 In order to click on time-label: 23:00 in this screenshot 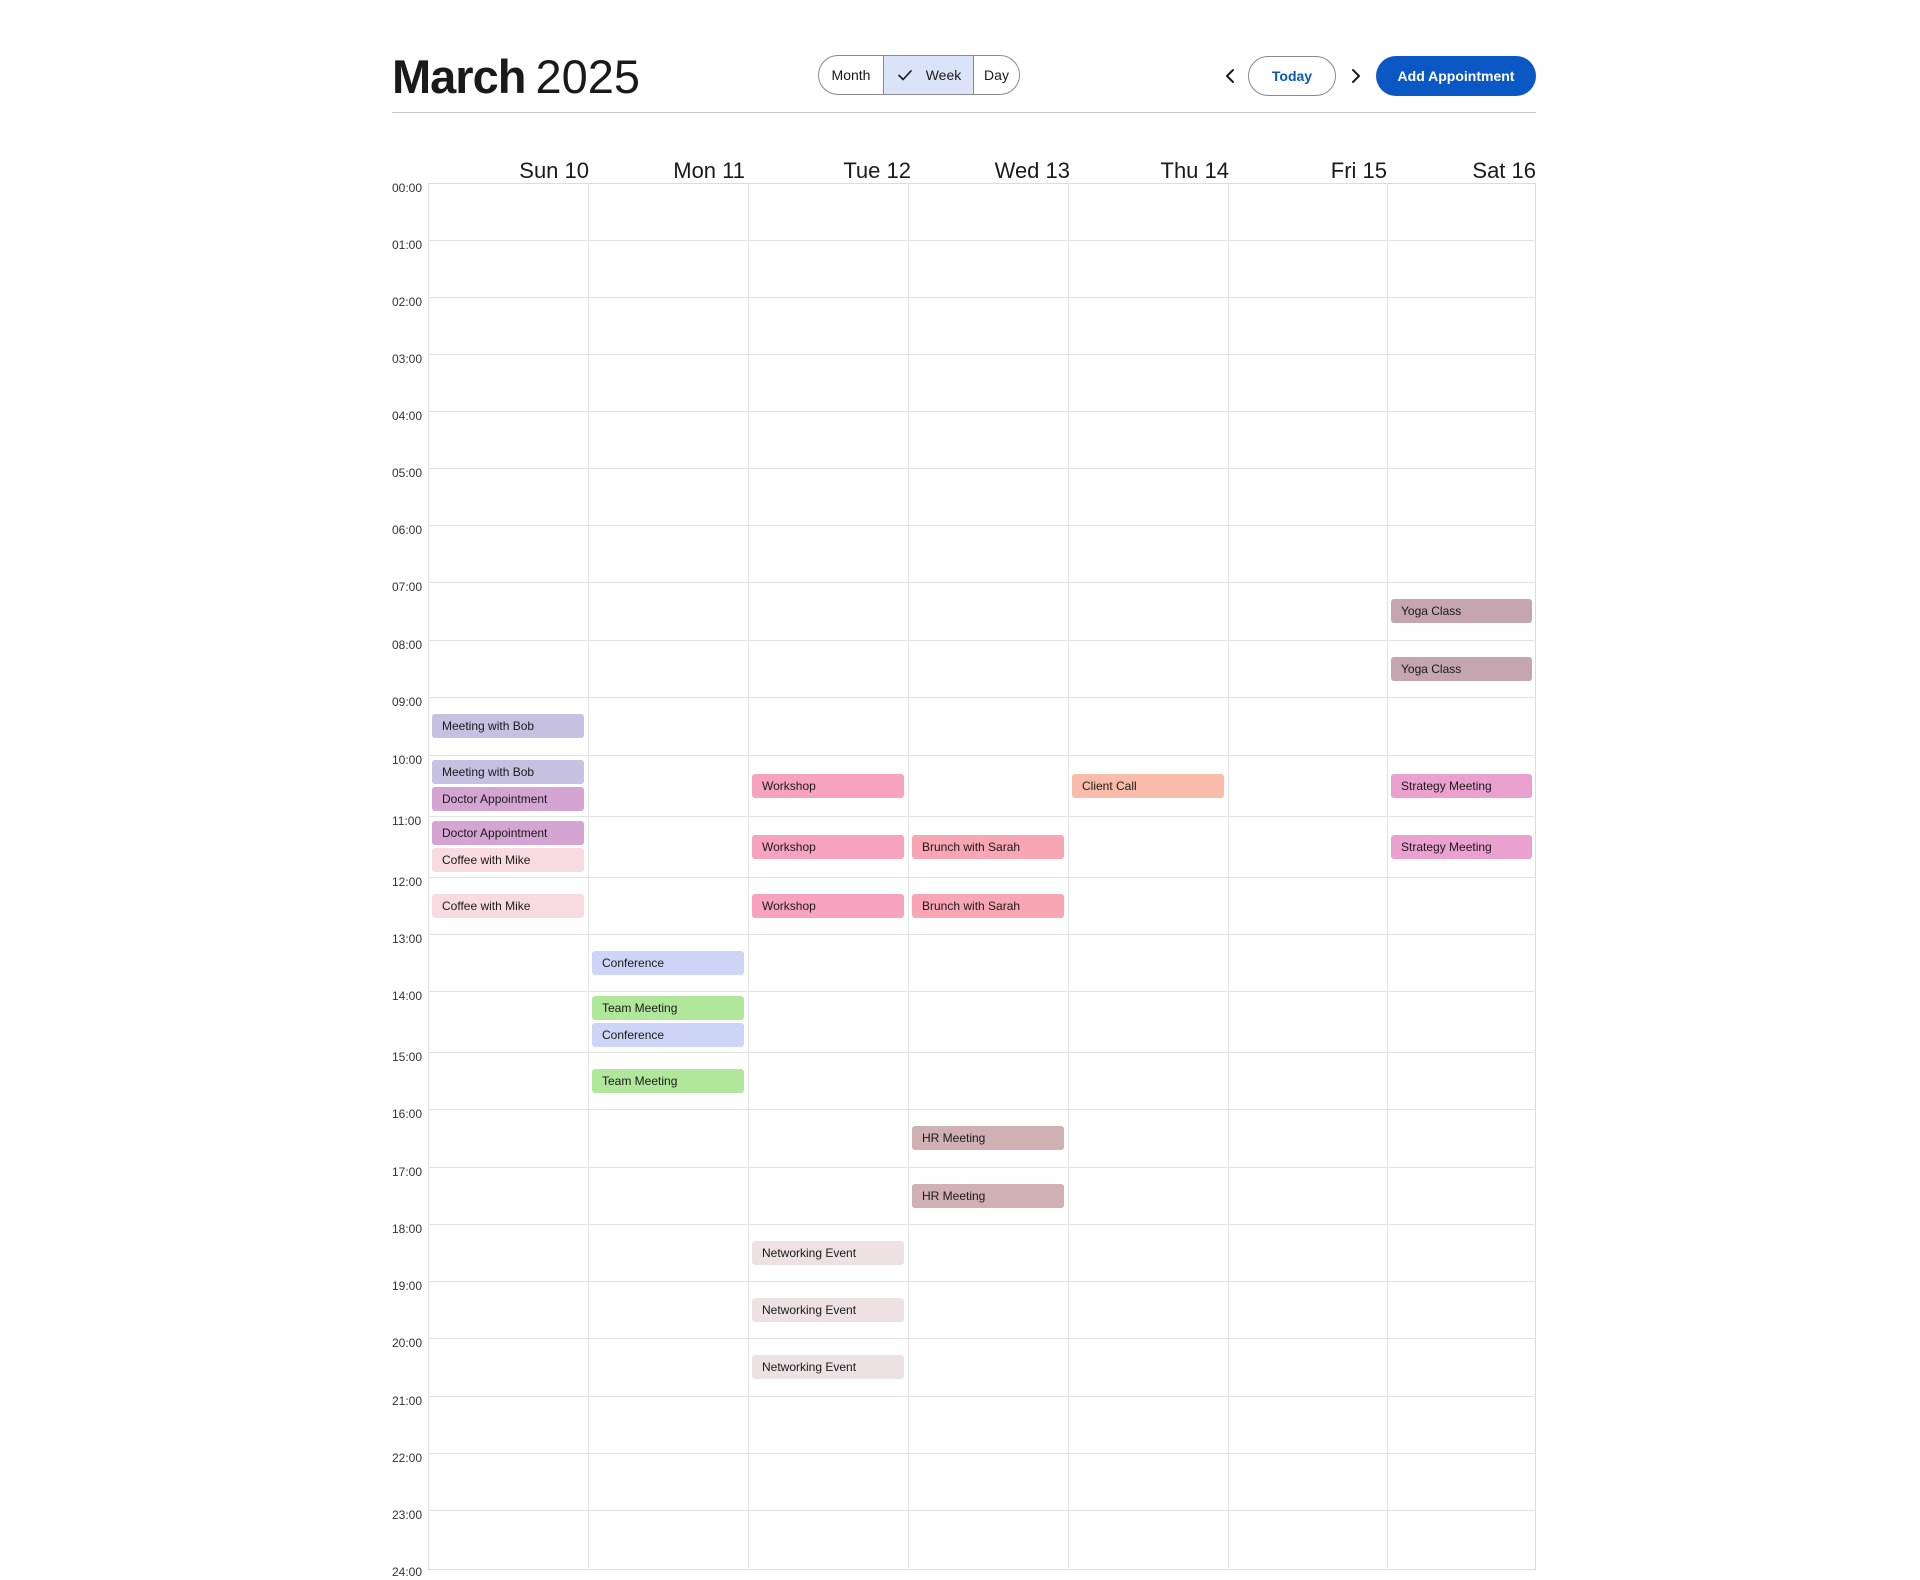, I will do `click(407, 1515)`.